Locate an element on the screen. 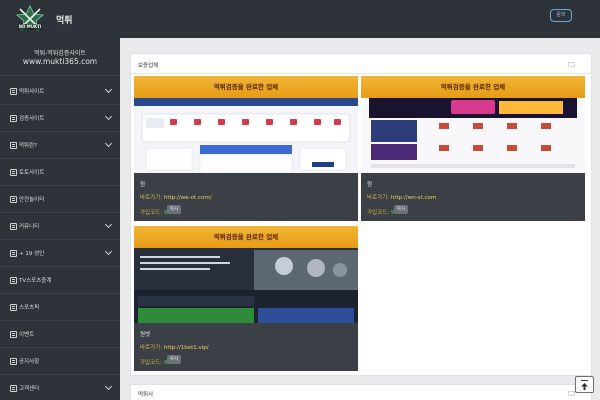 This screenshot has width=600, height=400. card-address: 바로가기: http://wn-st.com is located at coordinates (401, 197).